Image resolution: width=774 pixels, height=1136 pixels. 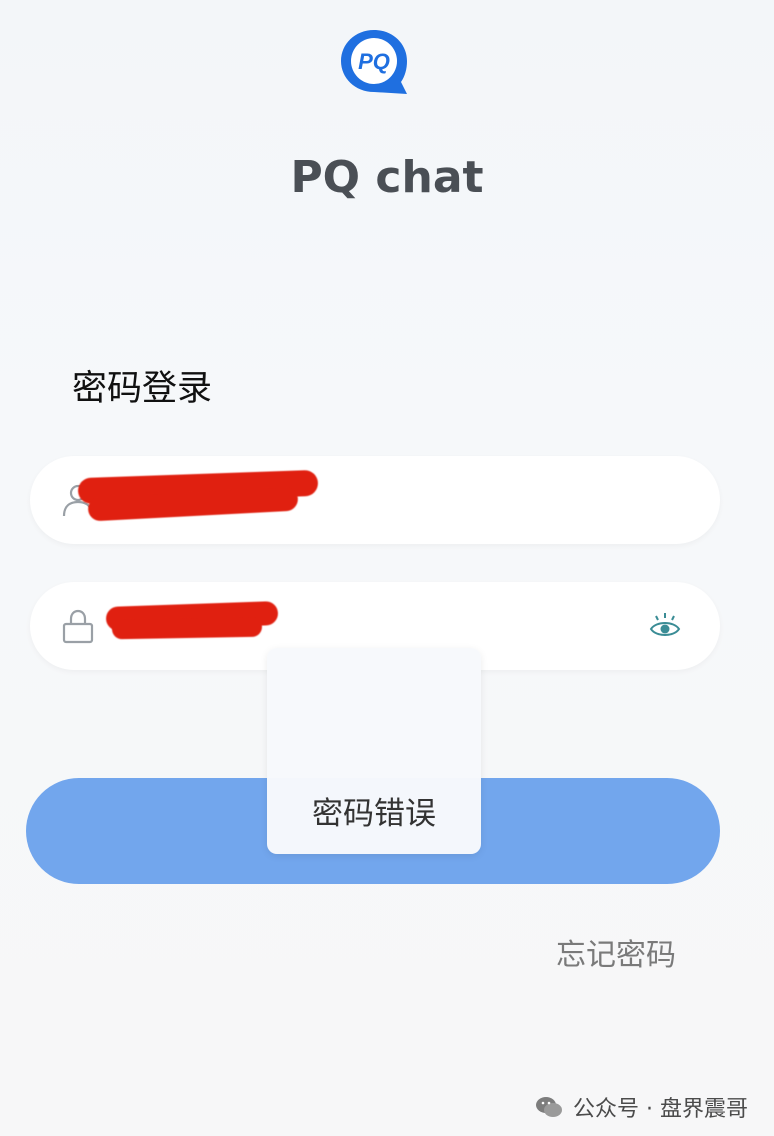 I want to click on lock-icon, so click(x=78, y=626).